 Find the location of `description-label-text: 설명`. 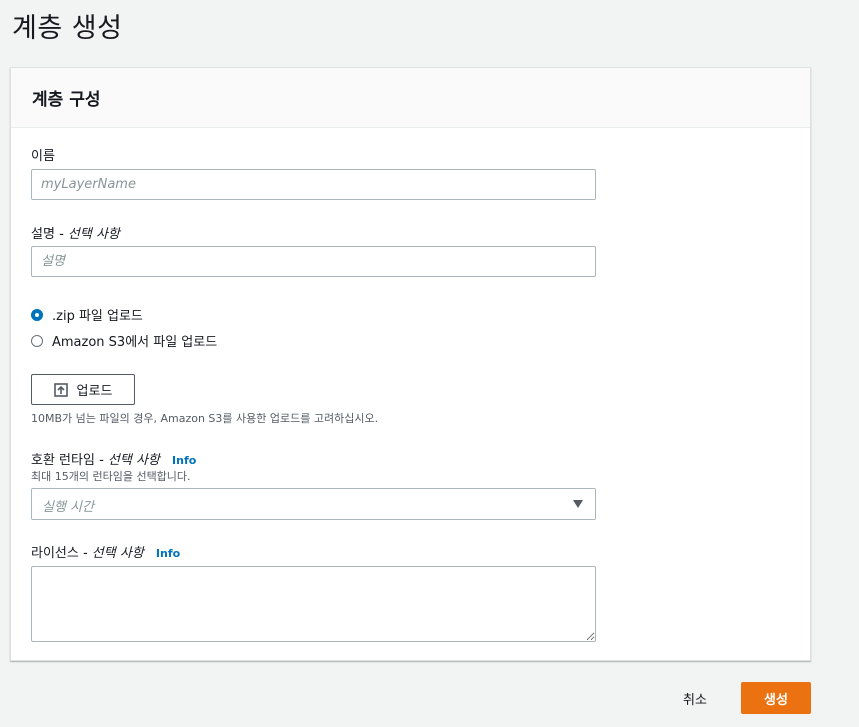

description-label-text: 설명 is located at coordinates (43, 234).